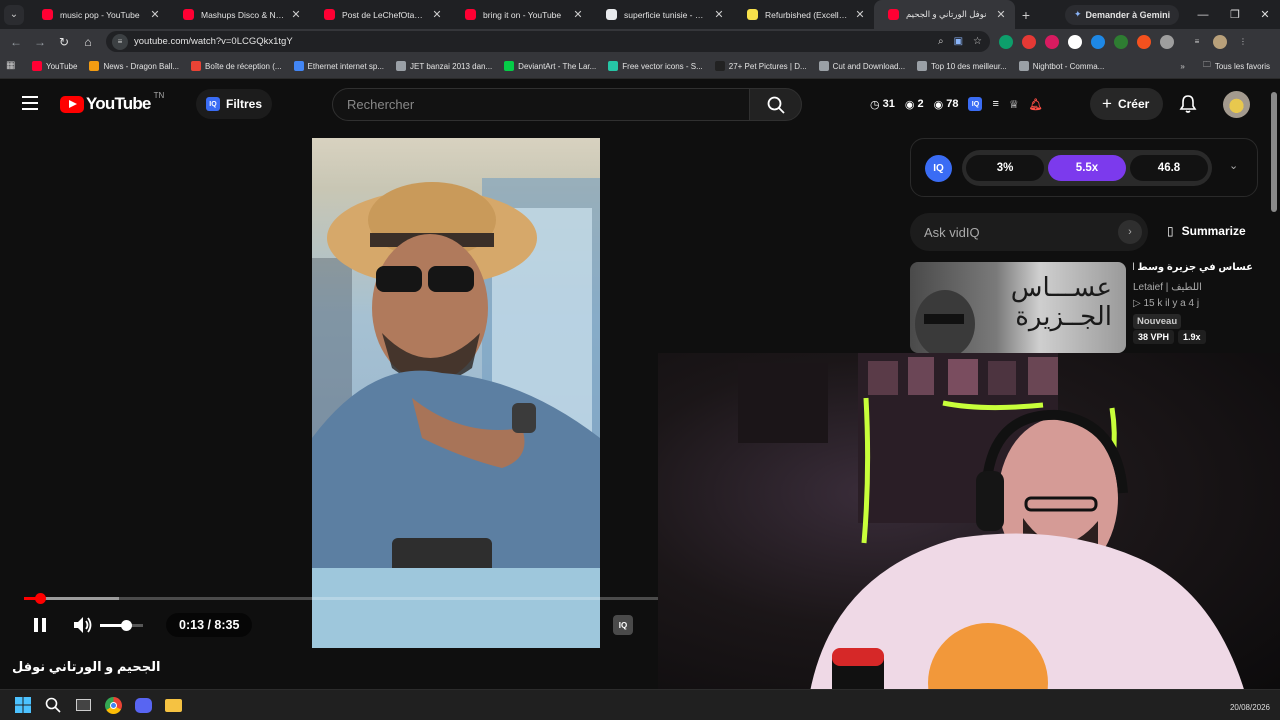 This screenshot has height=720, width=1280. Describe the element at coordinates (12, 66) in the screenshot. I see `apps-grid-icon: ▦` at that location.